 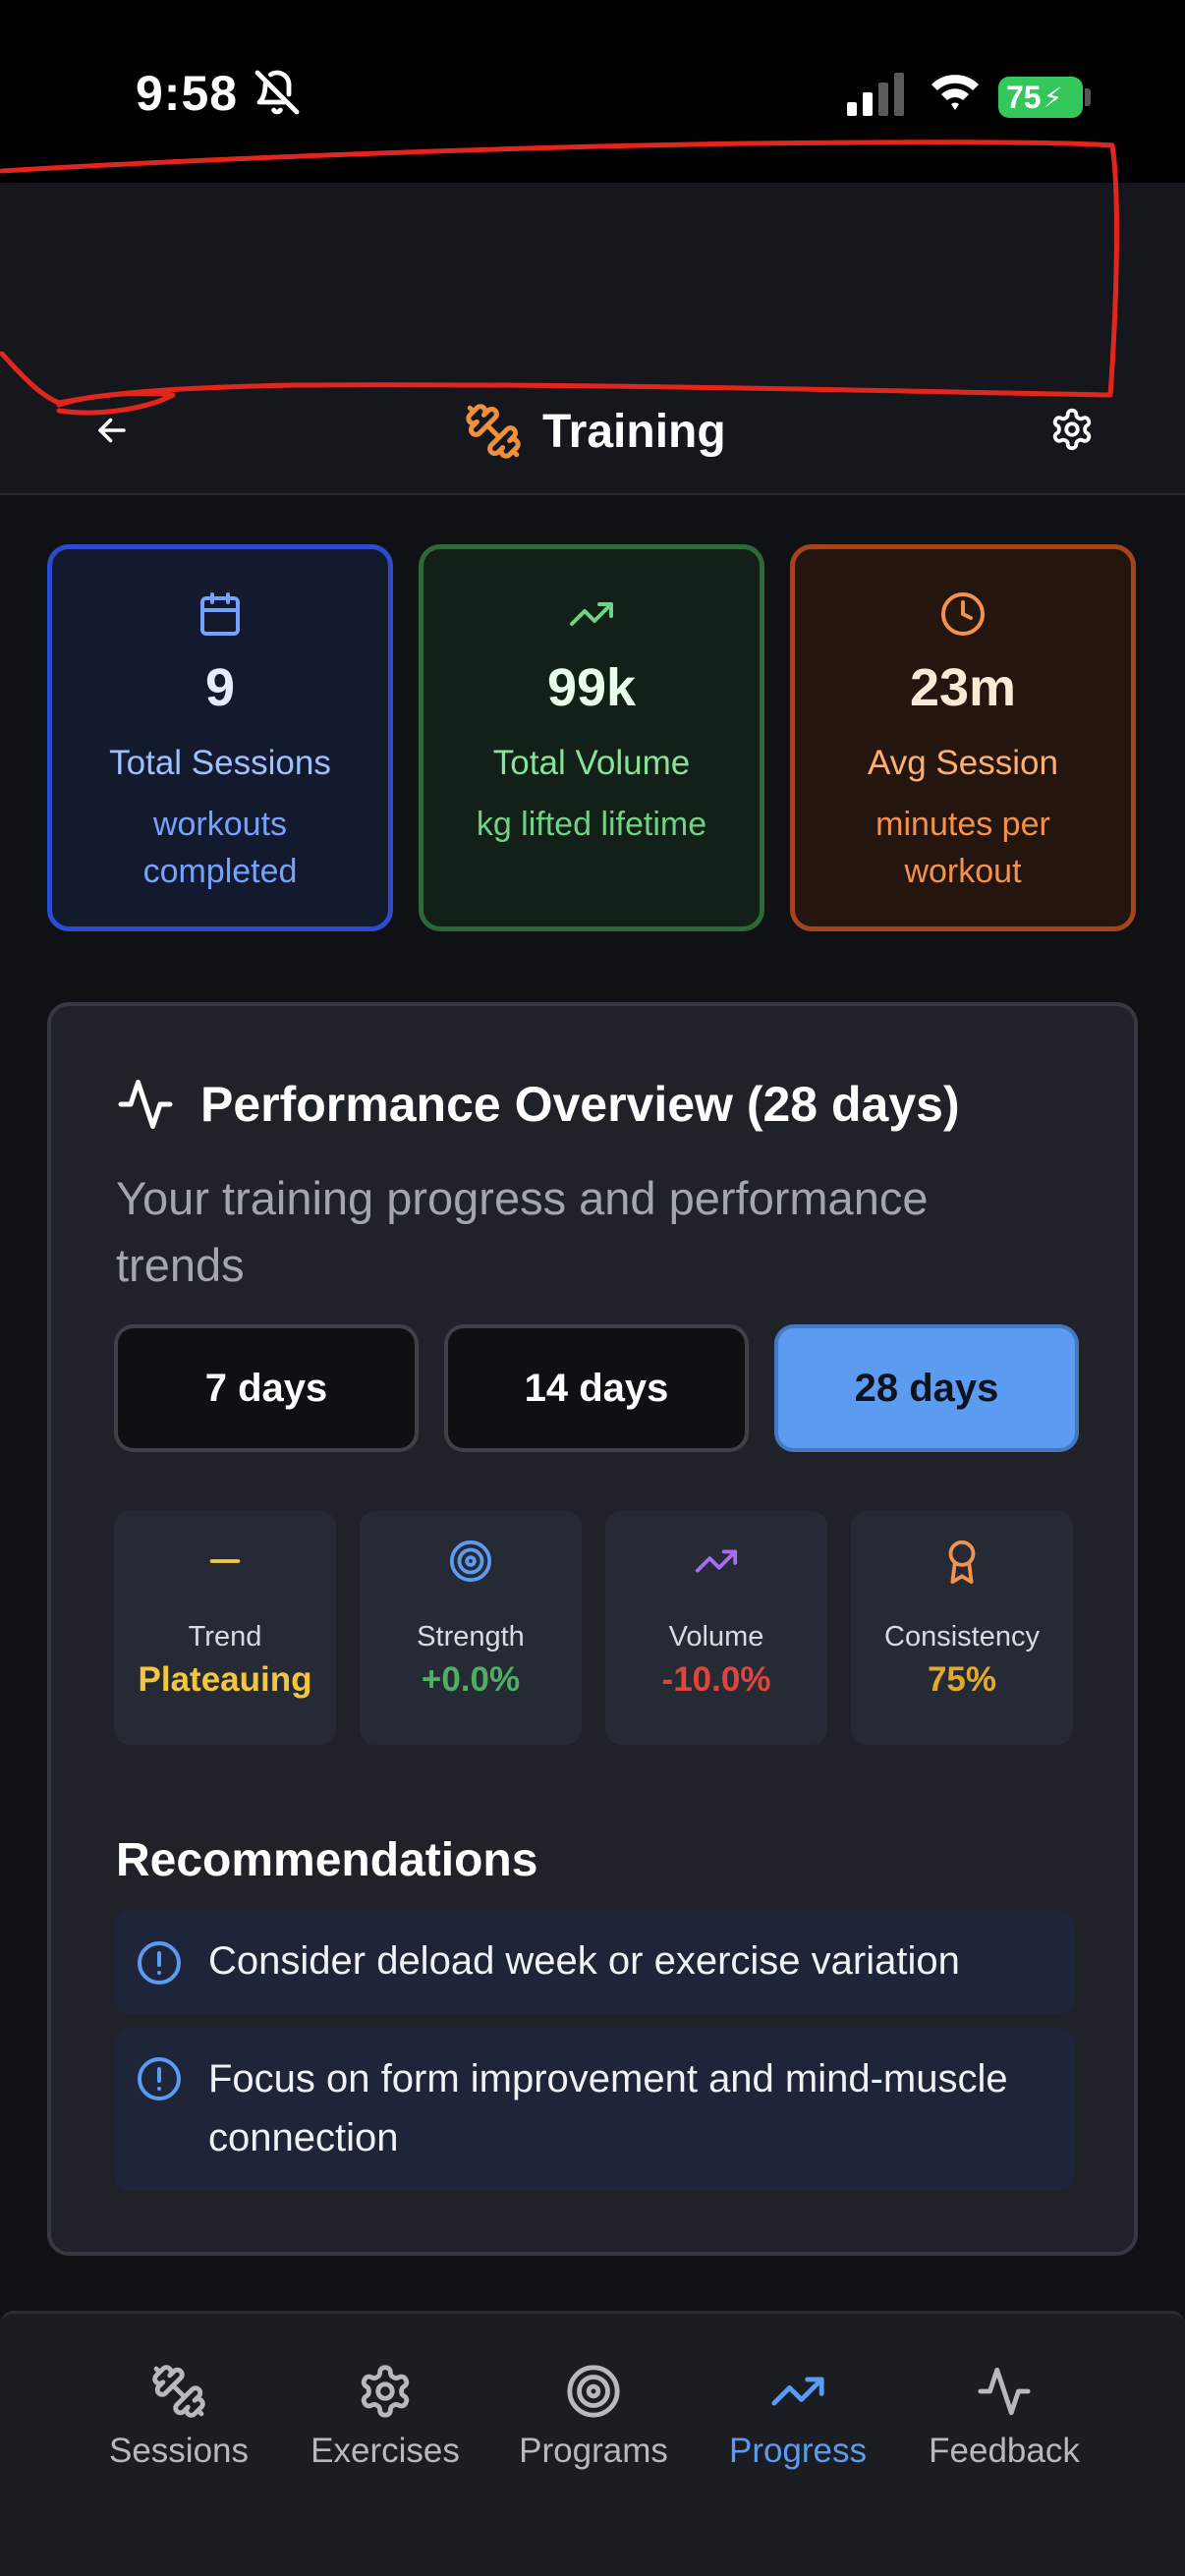 I want to click on metric-value: 75%, so click(x=962, y=1679).